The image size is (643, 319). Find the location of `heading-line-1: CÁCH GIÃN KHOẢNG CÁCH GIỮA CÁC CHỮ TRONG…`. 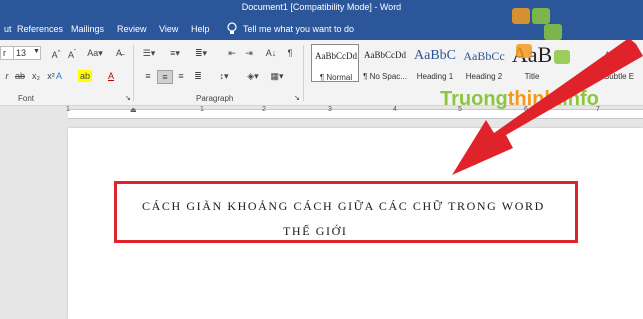

heading-line-1: CÁCH GIÃN KHOẢNG CÁCH GIỮA CÁC CHỮ TRONG… is located at coordinates (343, 206).